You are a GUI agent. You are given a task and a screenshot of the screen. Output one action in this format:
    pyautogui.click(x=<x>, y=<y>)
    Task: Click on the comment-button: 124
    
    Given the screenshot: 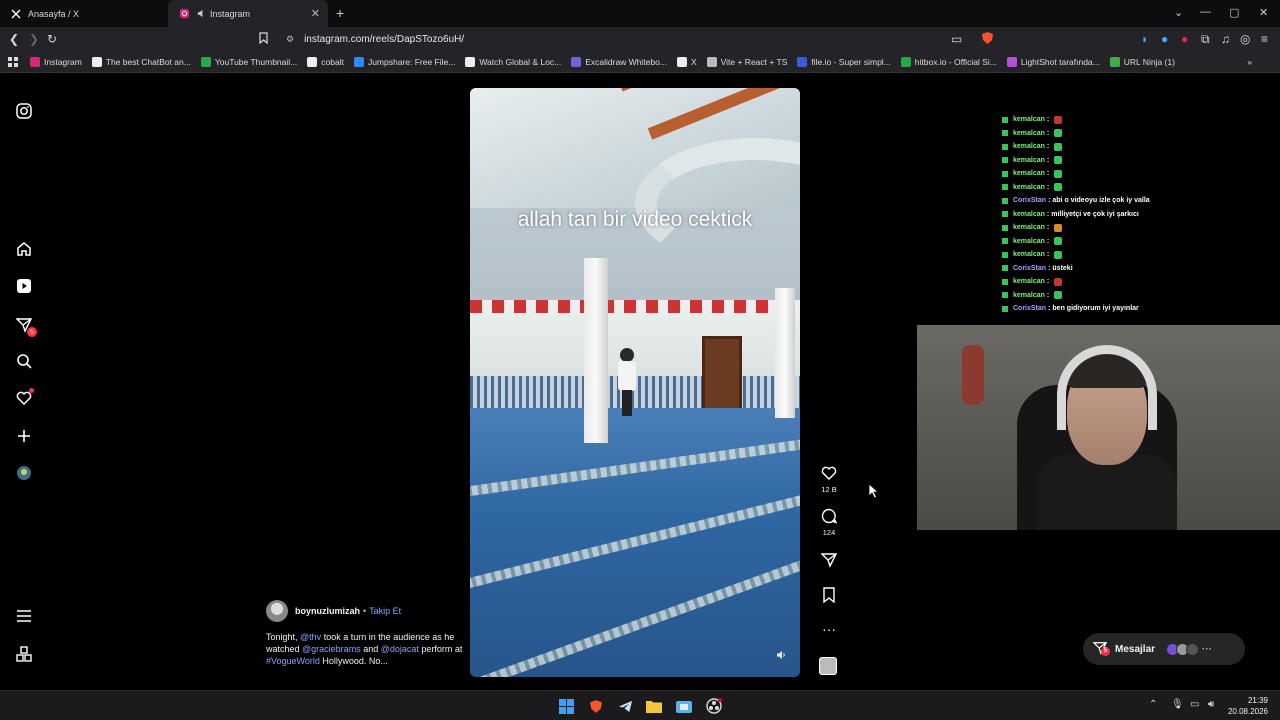 What is the action you would take?
    pyautogui.click(x=829, y=522)
    